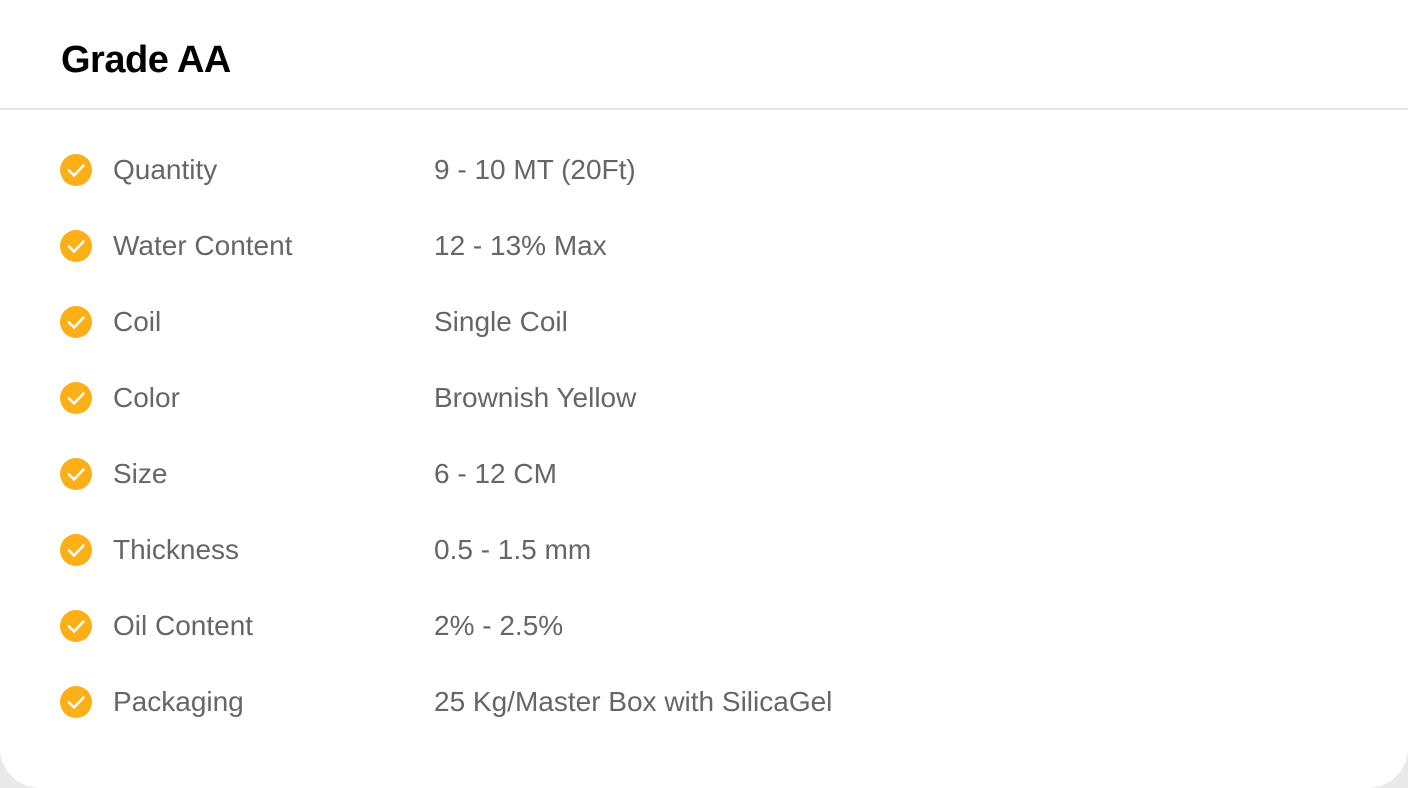 This screenshot has width=1408, height=788. Describe the element at coordinates (146, 60) in the screenshot. I see `card-title: Grade AA` at that location.